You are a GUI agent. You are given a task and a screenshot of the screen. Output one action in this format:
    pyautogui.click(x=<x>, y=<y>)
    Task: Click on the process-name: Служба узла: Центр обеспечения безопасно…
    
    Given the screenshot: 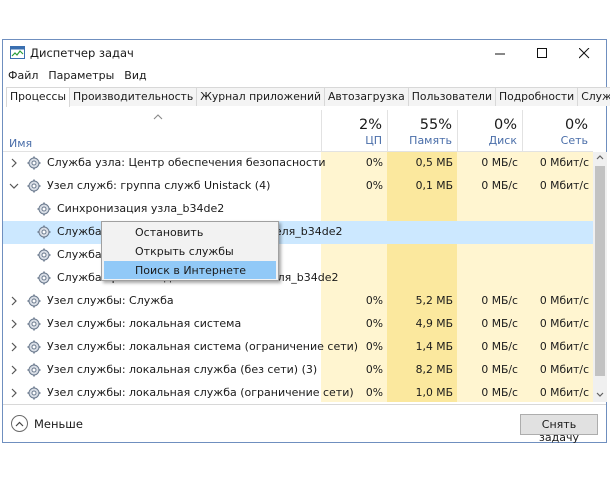 What is the action you would take?
    pyautogui.click(x=186, y=162)
    